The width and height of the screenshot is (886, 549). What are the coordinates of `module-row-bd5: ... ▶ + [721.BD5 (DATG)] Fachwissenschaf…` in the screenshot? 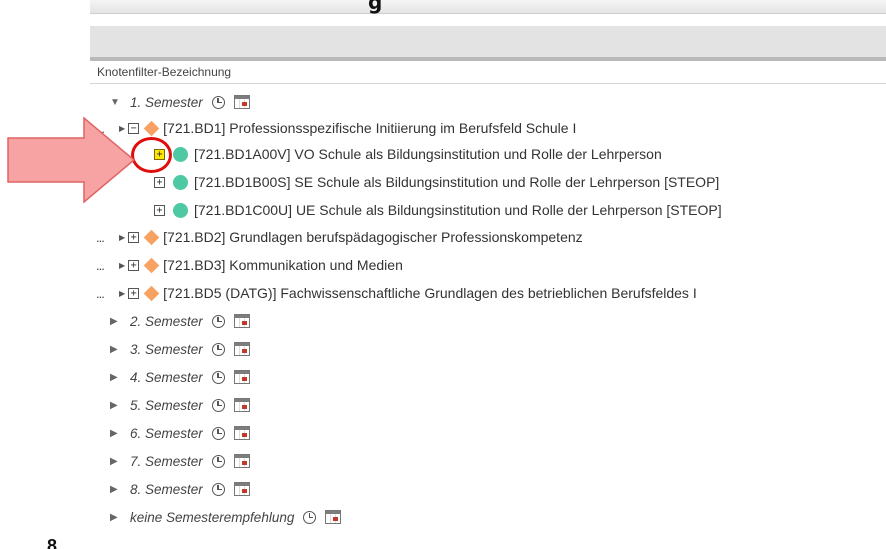 It's located at (396, 293).